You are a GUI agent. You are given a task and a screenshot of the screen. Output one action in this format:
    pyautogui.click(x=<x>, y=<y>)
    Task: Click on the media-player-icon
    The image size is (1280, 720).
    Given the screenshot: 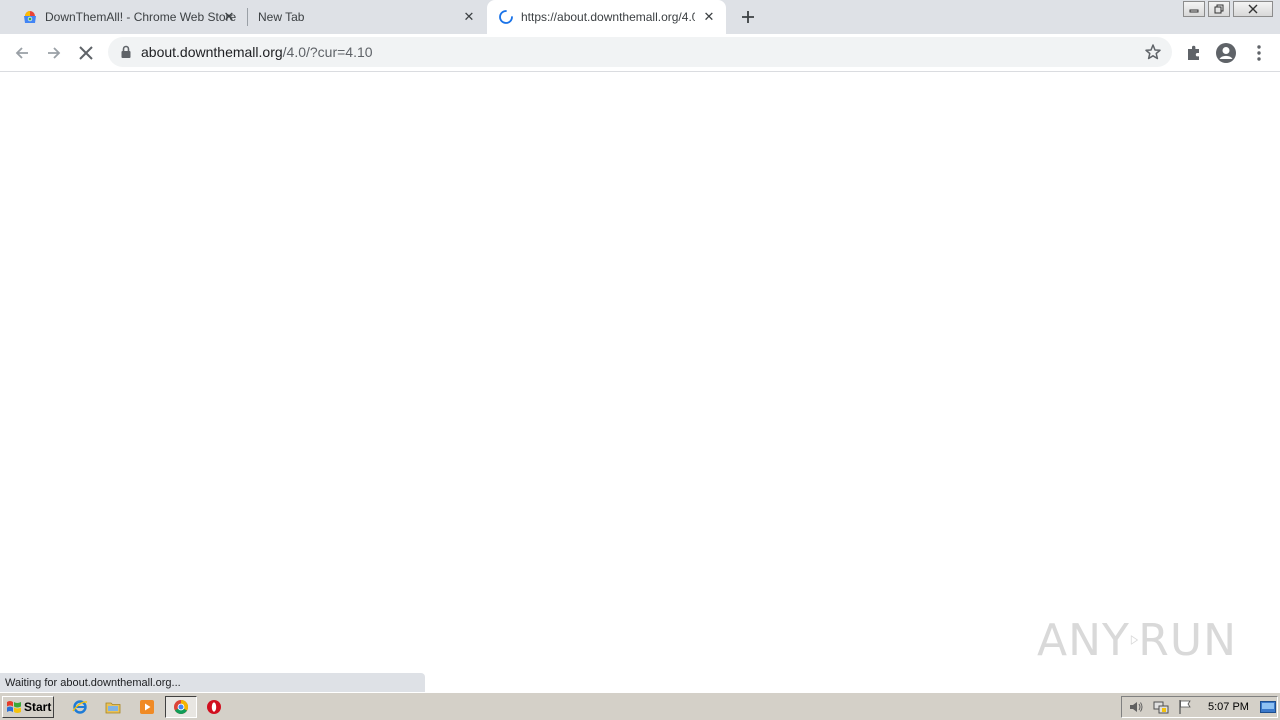 What is the action you would take?
    pyautogui.click(x=147, y=707)
    